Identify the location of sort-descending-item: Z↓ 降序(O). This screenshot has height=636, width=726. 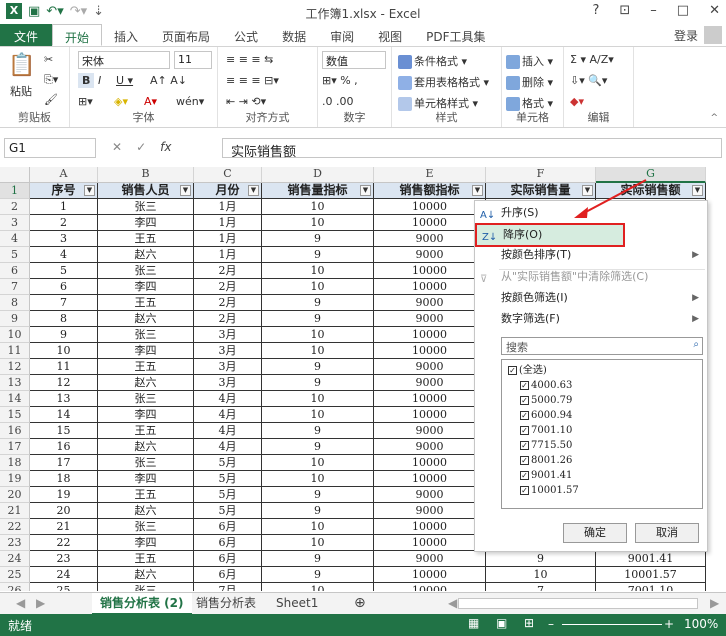
(550, 235).